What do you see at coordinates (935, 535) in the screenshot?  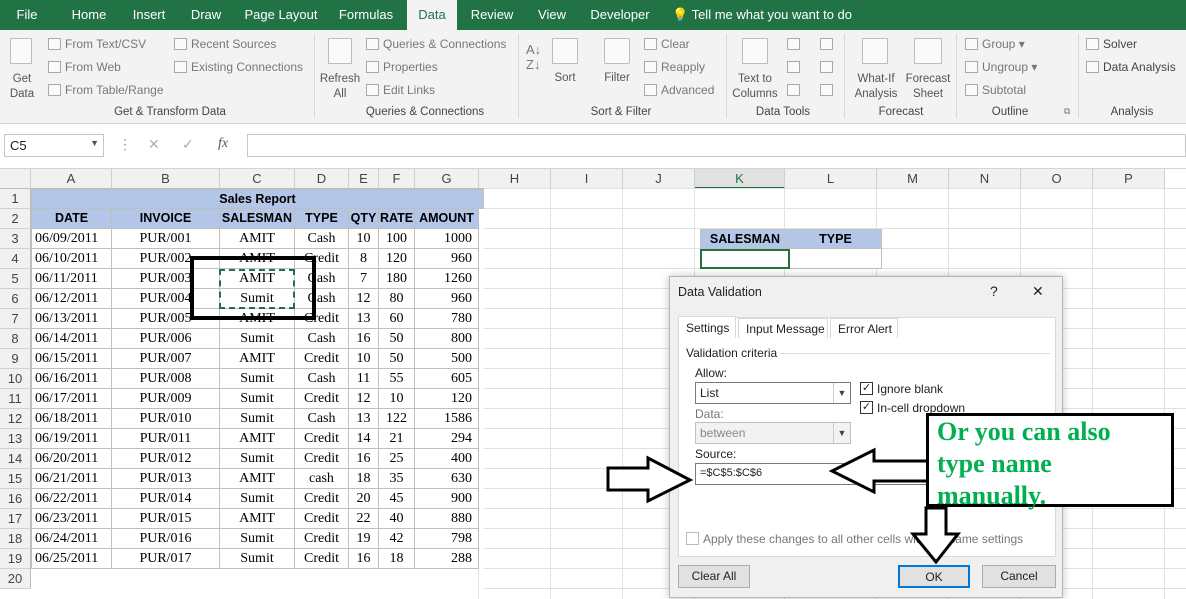 I see `down-arrow-icon` at bounding box center [935, 535].